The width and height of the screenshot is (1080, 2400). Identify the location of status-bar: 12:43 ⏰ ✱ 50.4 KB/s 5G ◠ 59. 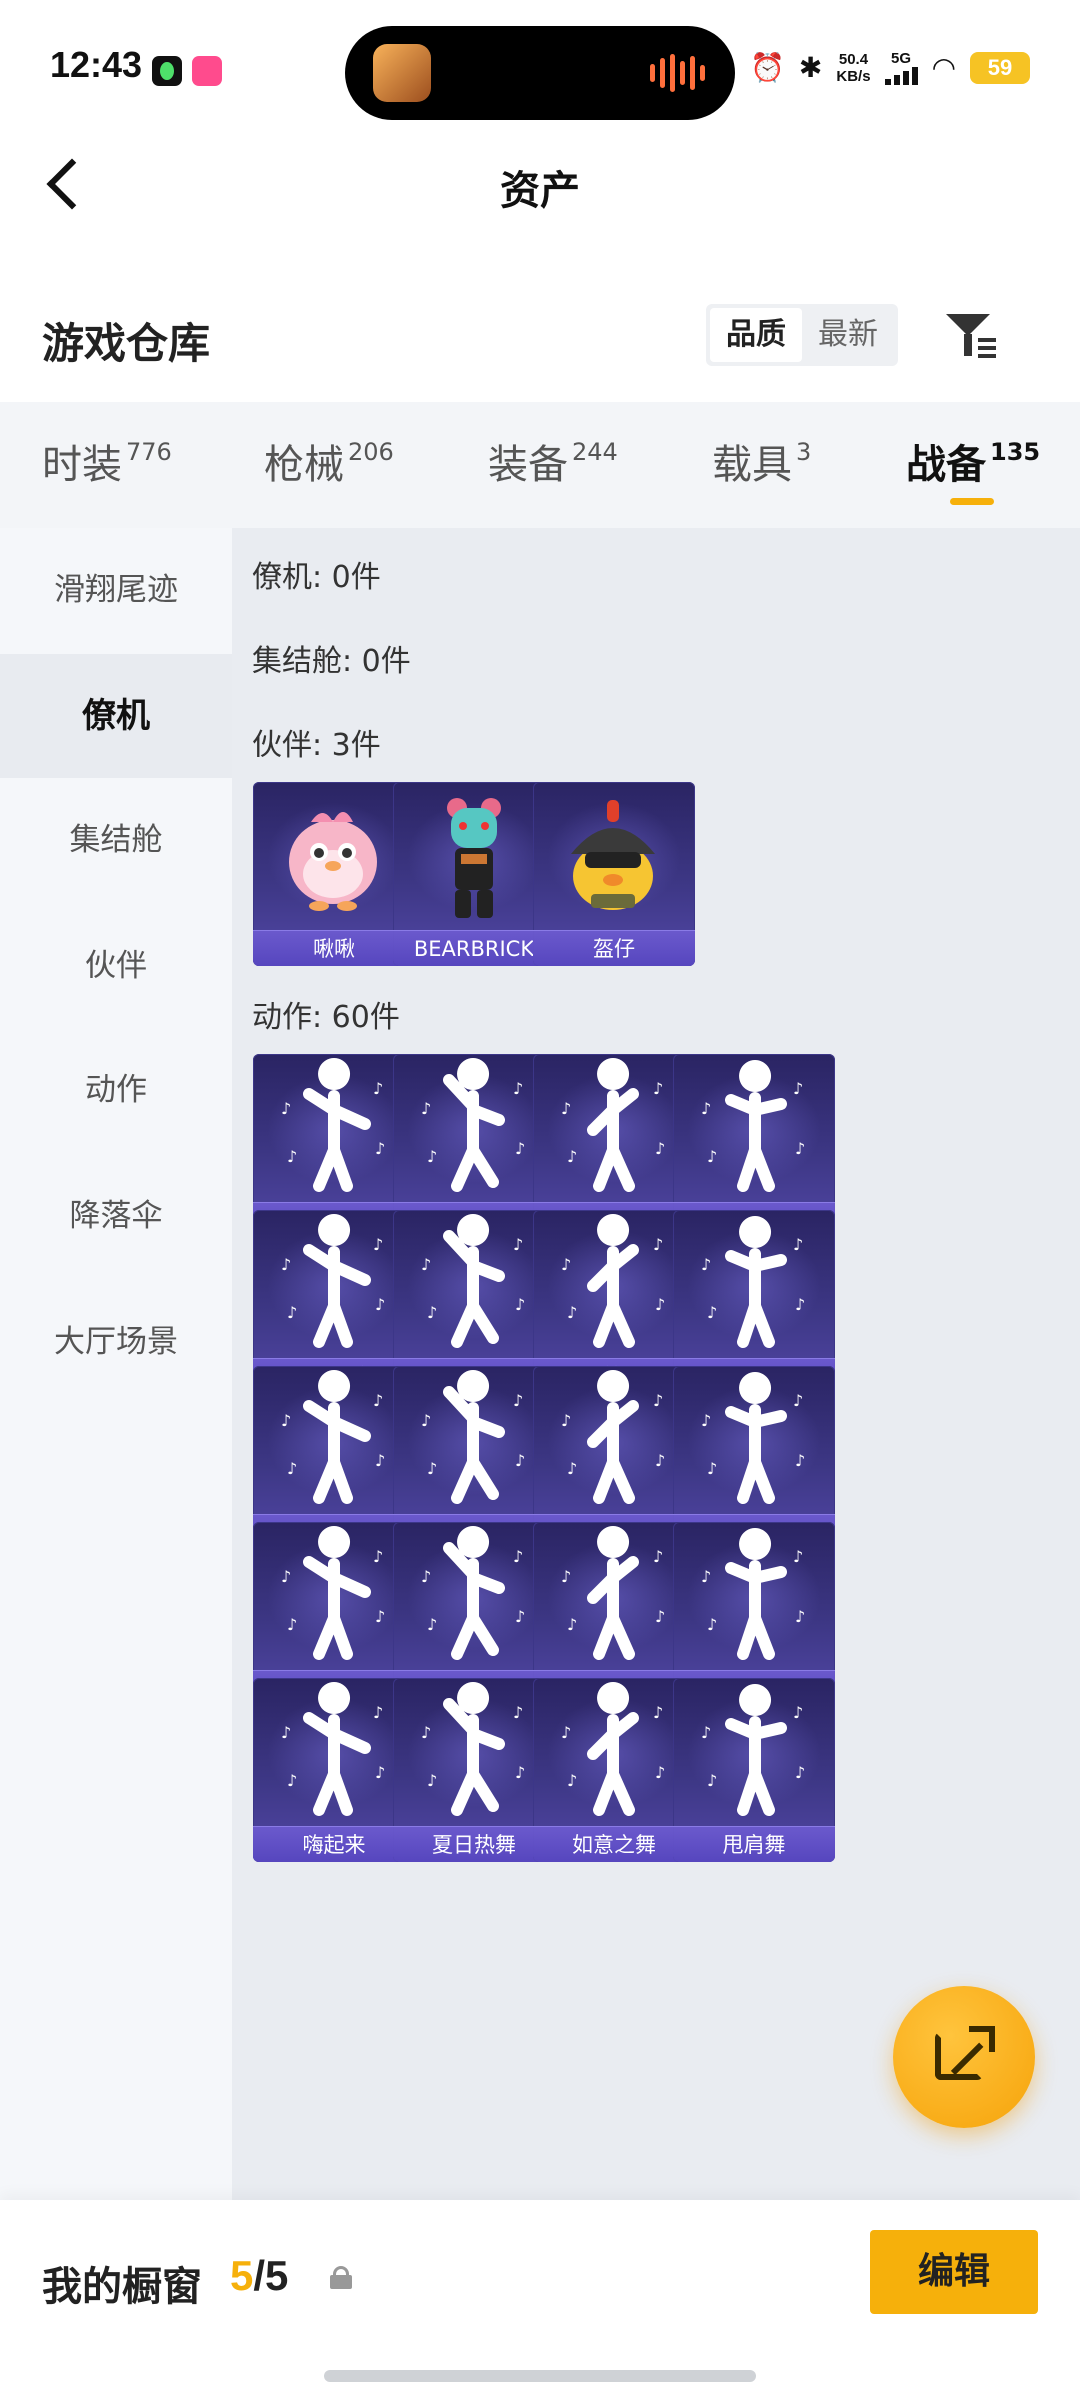
(540, 65).